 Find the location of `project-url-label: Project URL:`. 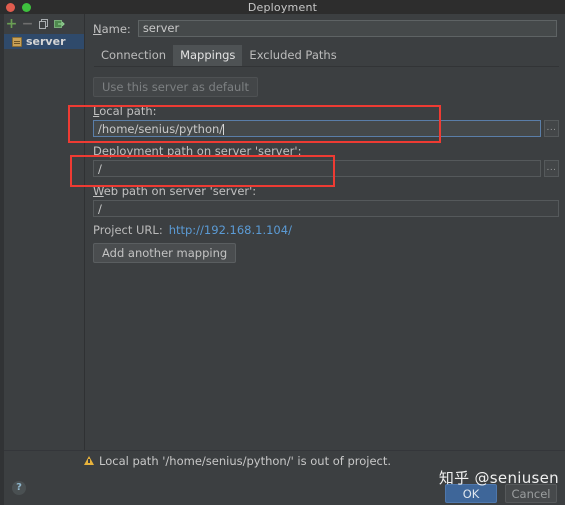

project-url-label: Project URL: is located at coordinates (128, 230).